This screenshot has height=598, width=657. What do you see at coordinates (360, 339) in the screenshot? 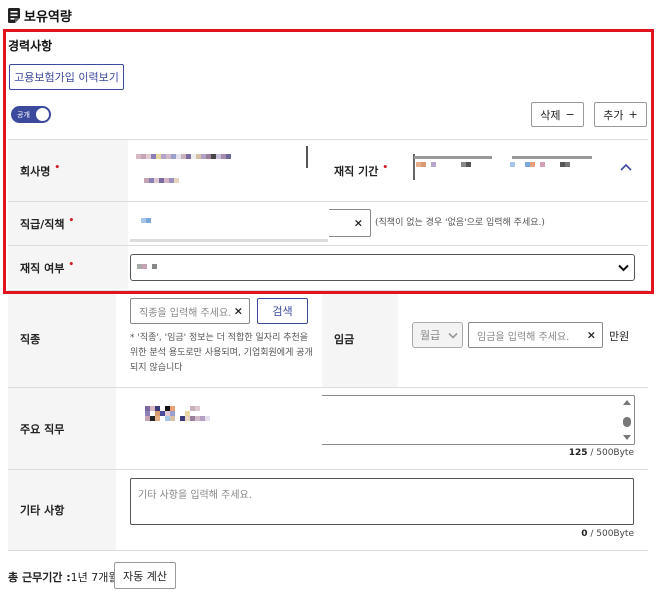
I see `salary-label-cell: 임금` at bounding box center [360, 339].